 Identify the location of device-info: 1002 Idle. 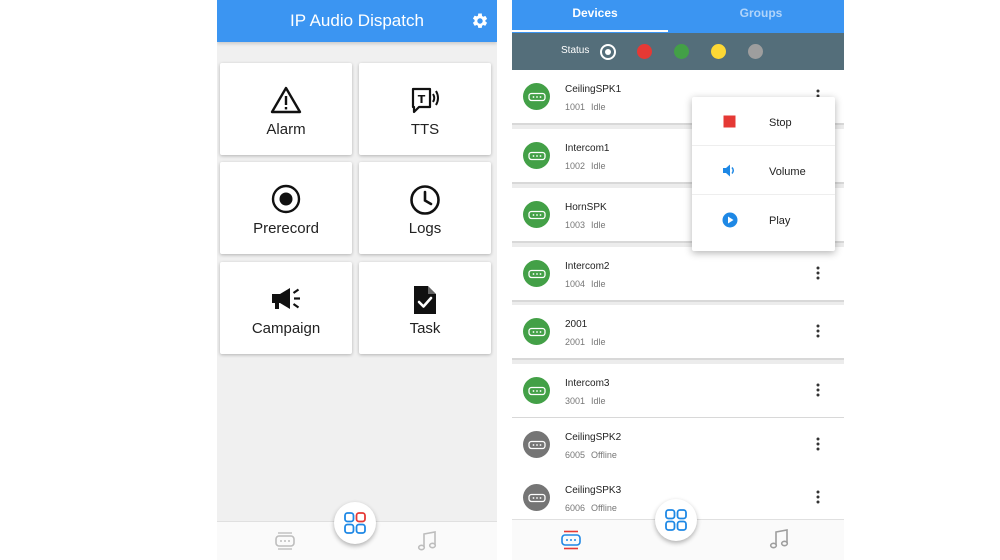
(585, 166).